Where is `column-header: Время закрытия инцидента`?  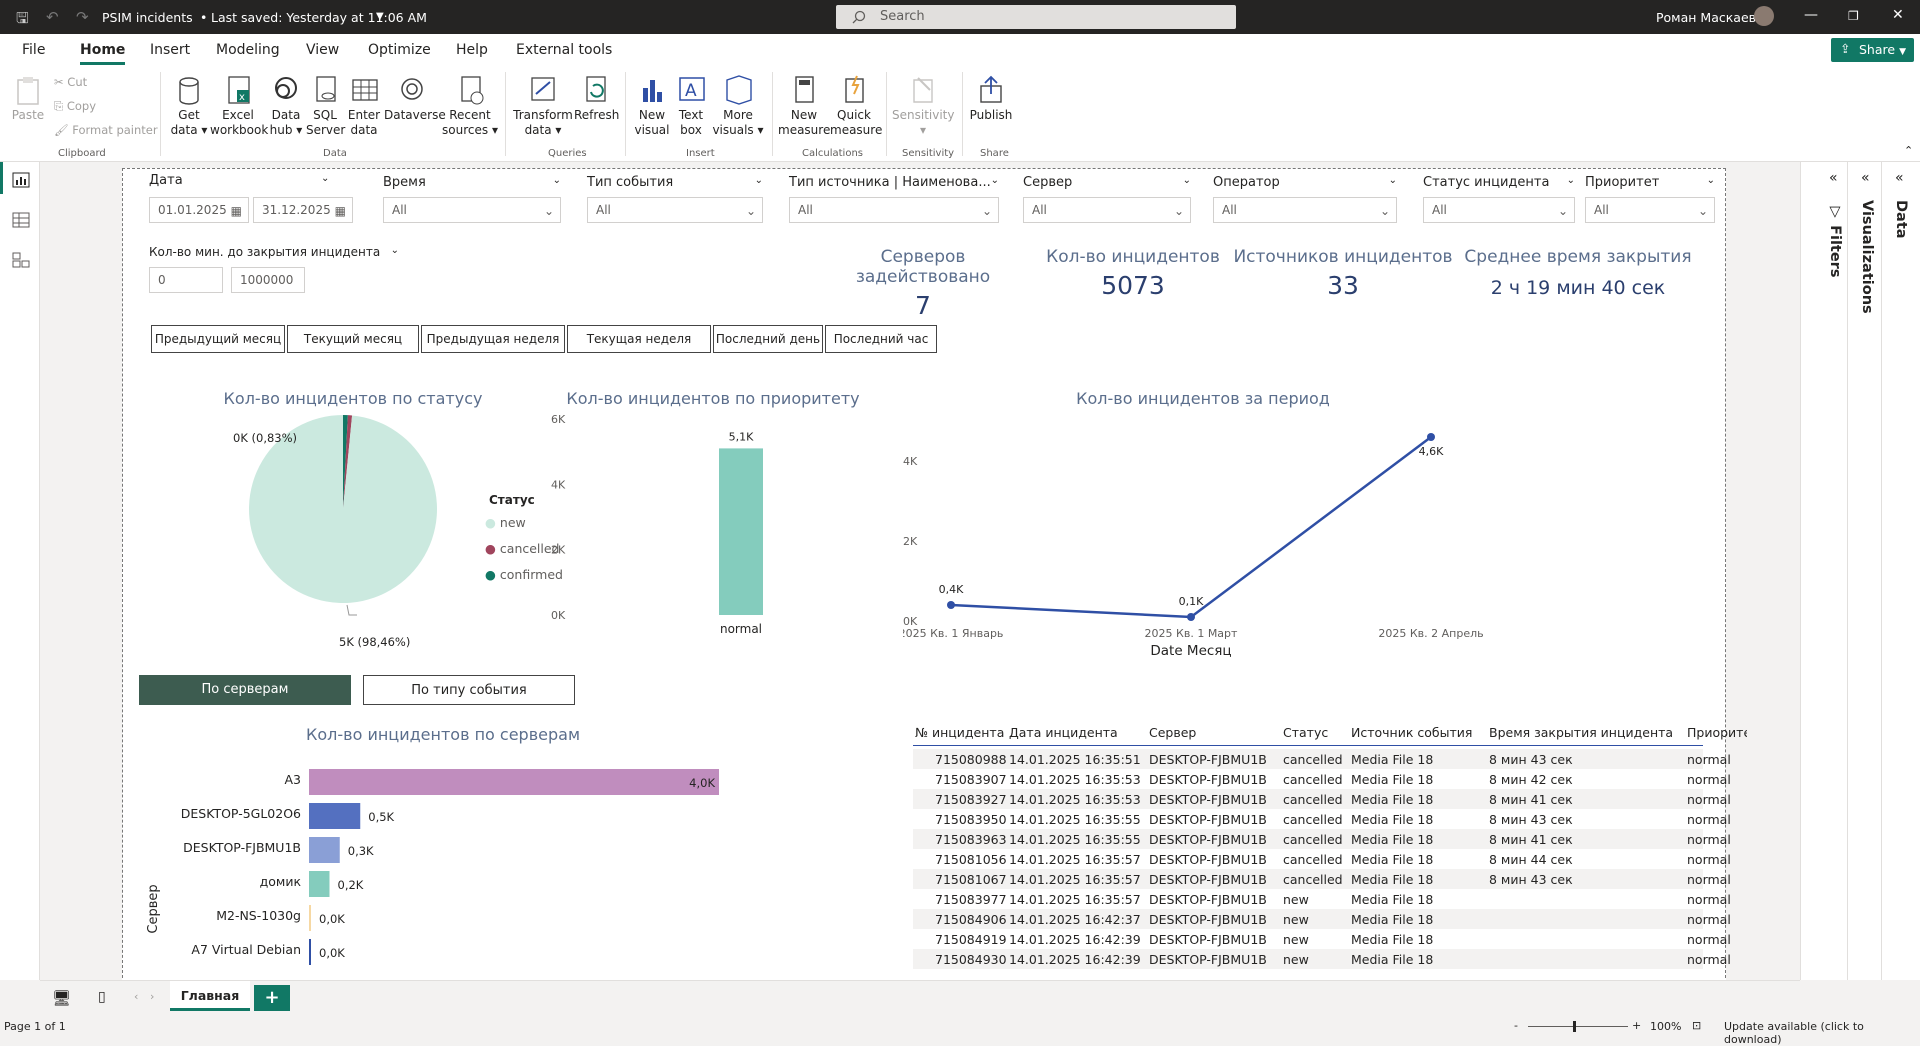
column-header: Время закрытия инцидента is located at coordinates (1581, 732).